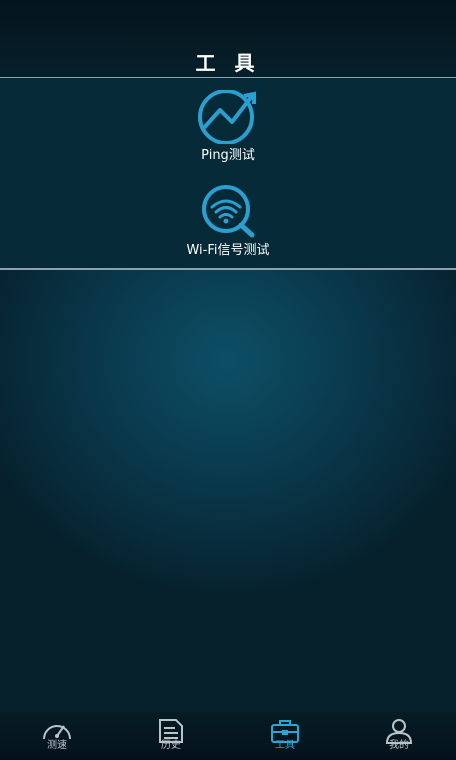  I want to click on bottom-tab-bar: 测速 历史 工具 我的, so click(228, 736).